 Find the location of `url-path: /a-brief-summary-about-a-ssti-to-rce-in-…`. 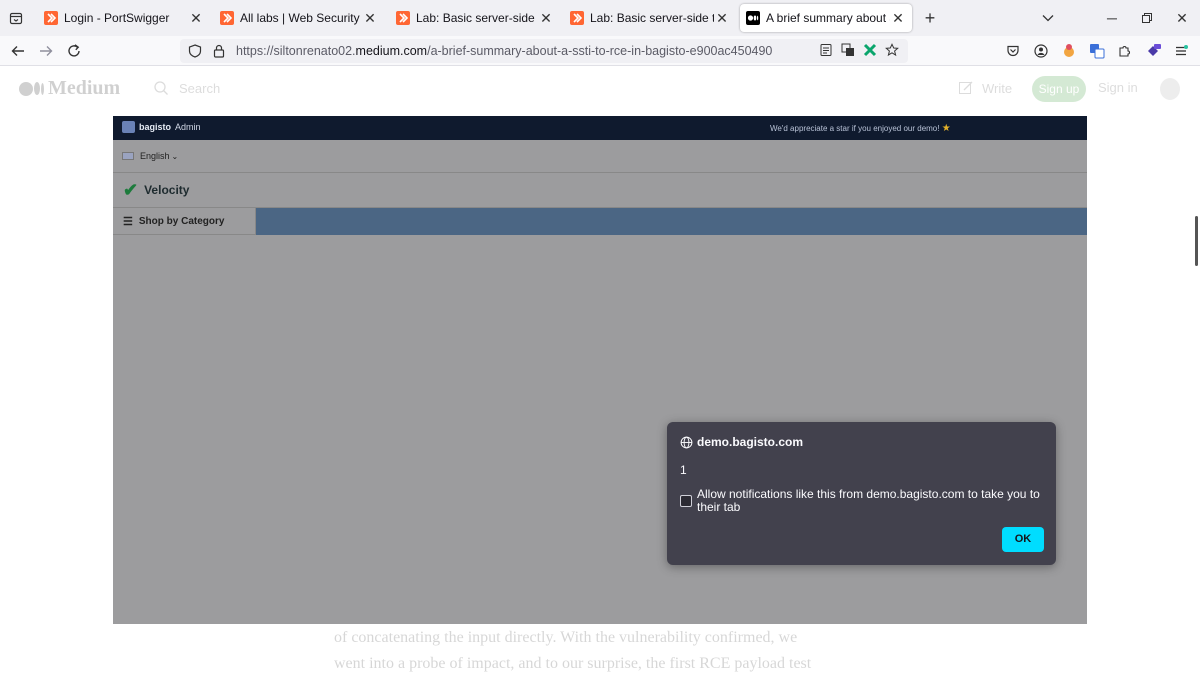

url-path: /a-brief-summary-about-a-ssti-to-rce-in-… is located at coordinates (600, 51).